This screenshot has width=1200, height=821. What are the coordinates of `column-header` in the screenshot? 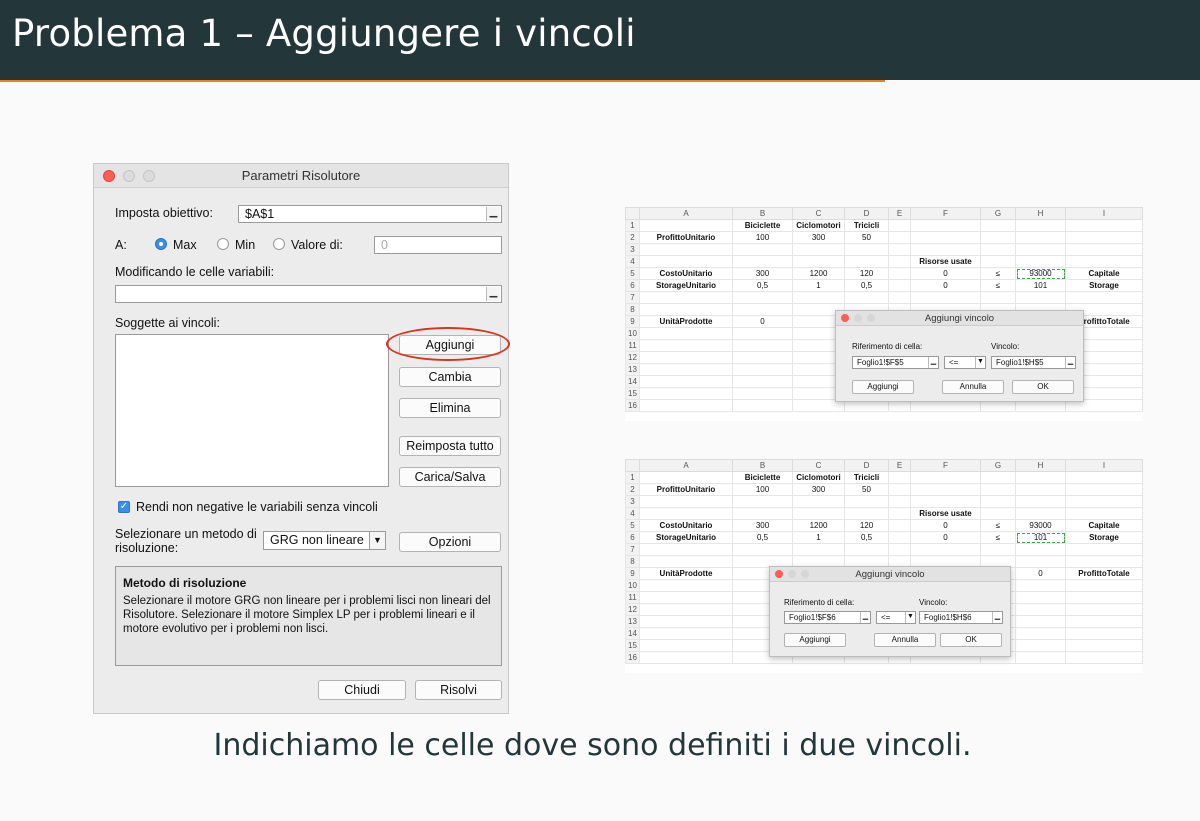 It's located at (632, 213).